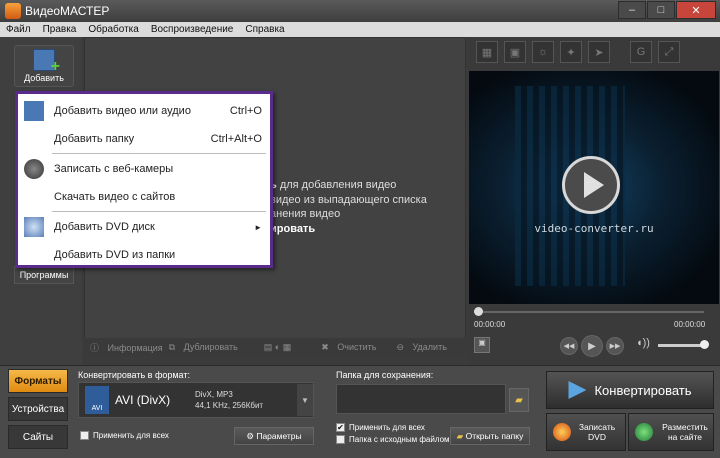 This screenshot has width=720, height=458. What do you see at coordinates (144, 111) in the screenshot?
I see `menu-item-add-video: Добавить видео или аудио Ctrl+O` at bounding box center [144, 111].